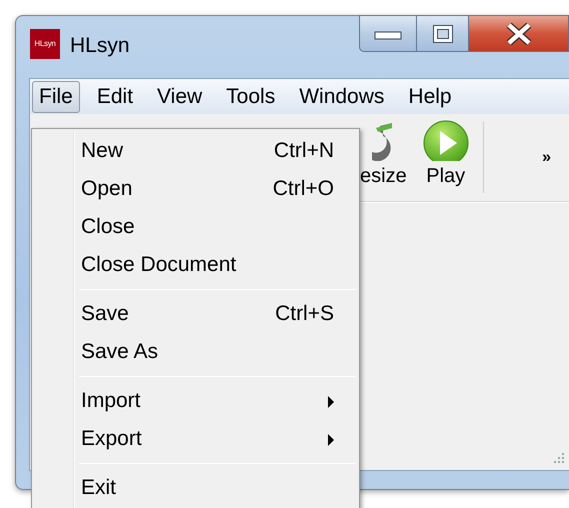  What do you see at coordinates (195, 227) in the screenshot?
I see `menu-entry: Close` at bounding box center [195, 227].